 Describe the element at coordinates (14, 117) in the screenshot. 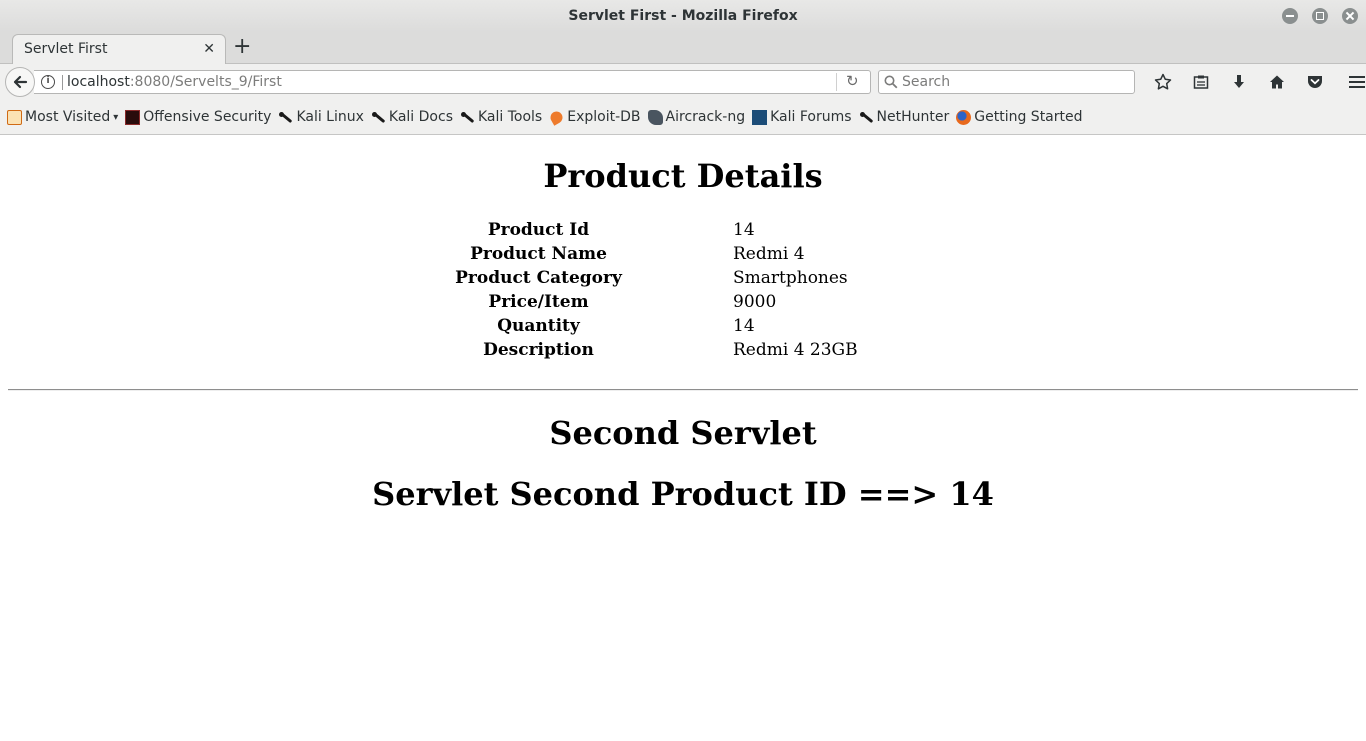

I see `folder-icon` at that location.